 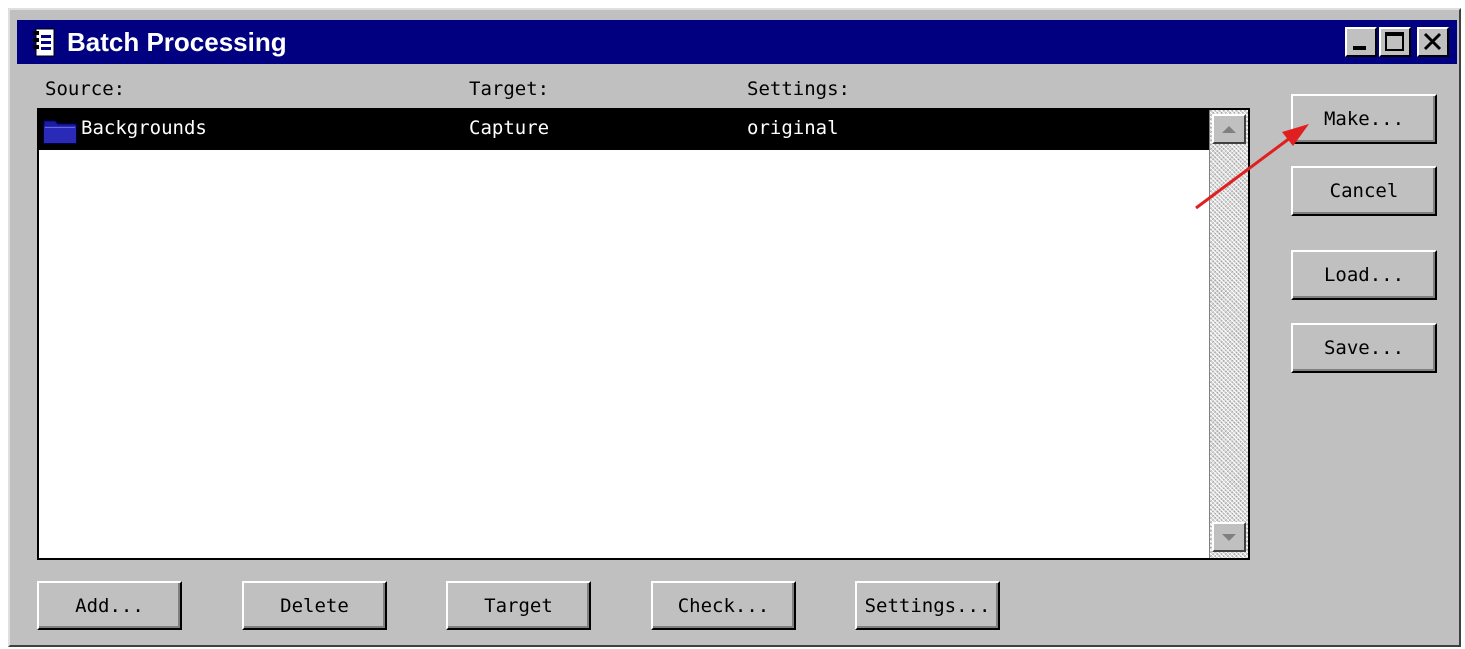 I want to click on column-header-source: Source:, so click(x=85, y=89).